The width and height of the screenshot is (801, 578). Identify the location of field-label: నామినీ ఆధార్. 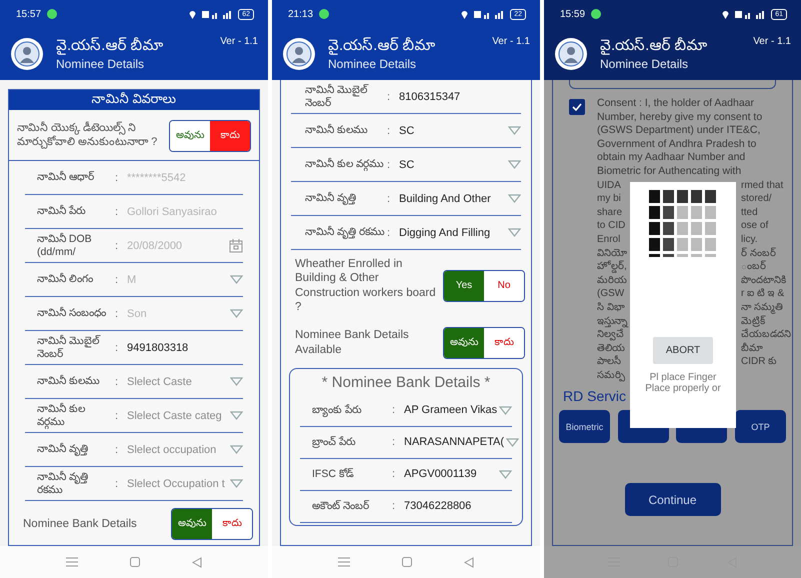
(66, 177).